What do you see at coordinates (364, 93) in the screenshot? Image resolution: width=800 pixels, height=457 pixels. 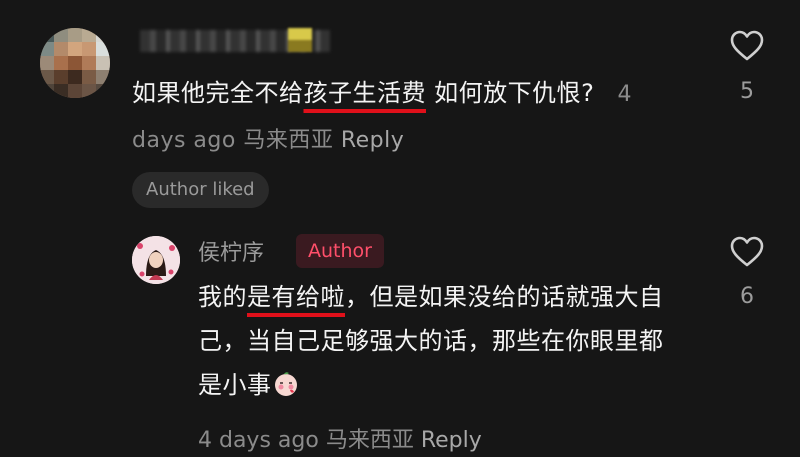 I see `comment-text-underlined: 孩子生活费` at bounding box center [364, 93].